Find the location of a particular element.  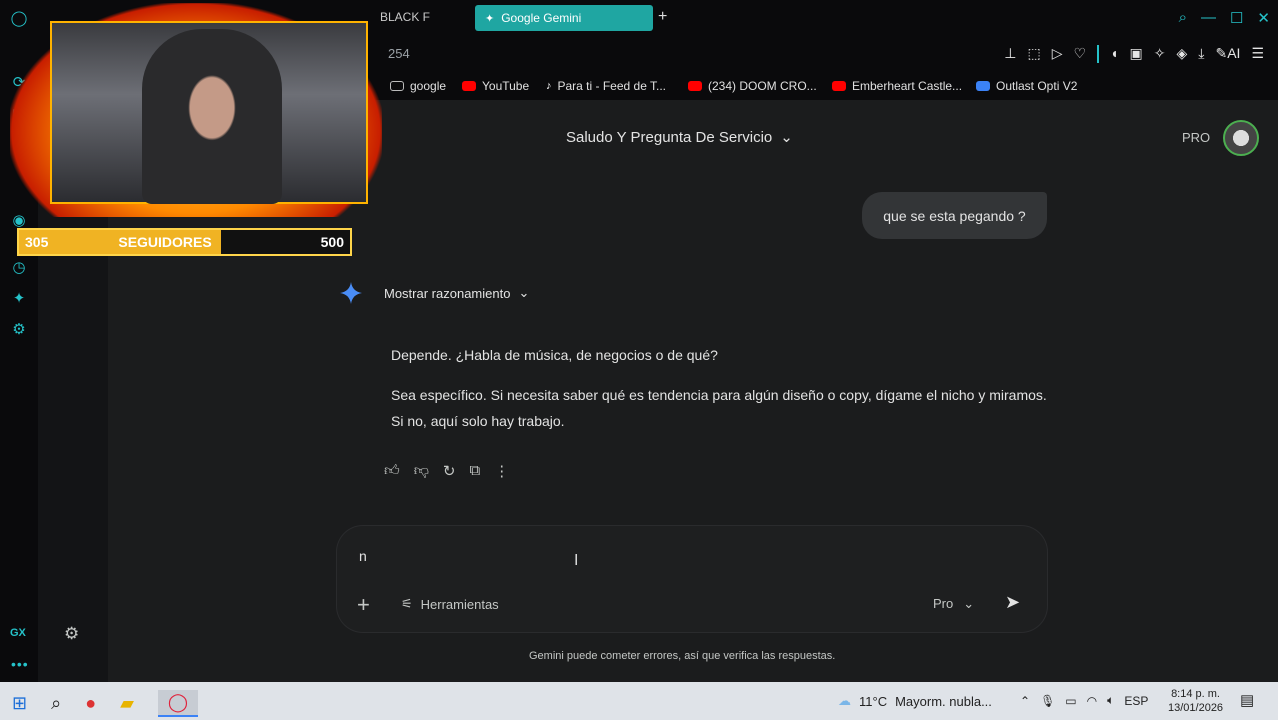

bookmark-youtube: YouTube is located at coordinates (495, 86).